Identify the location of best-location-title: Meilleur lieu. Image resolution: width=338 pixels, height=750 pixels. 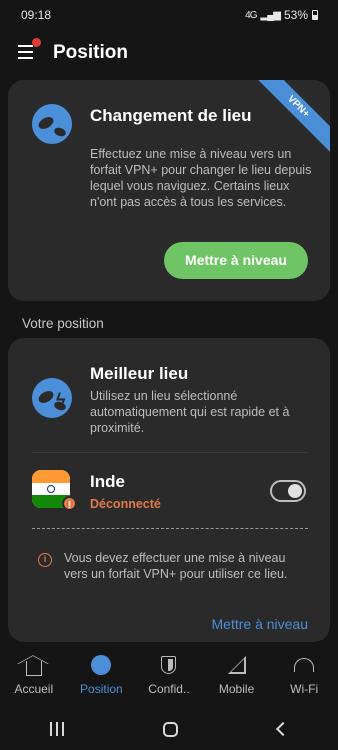
(139, 373).